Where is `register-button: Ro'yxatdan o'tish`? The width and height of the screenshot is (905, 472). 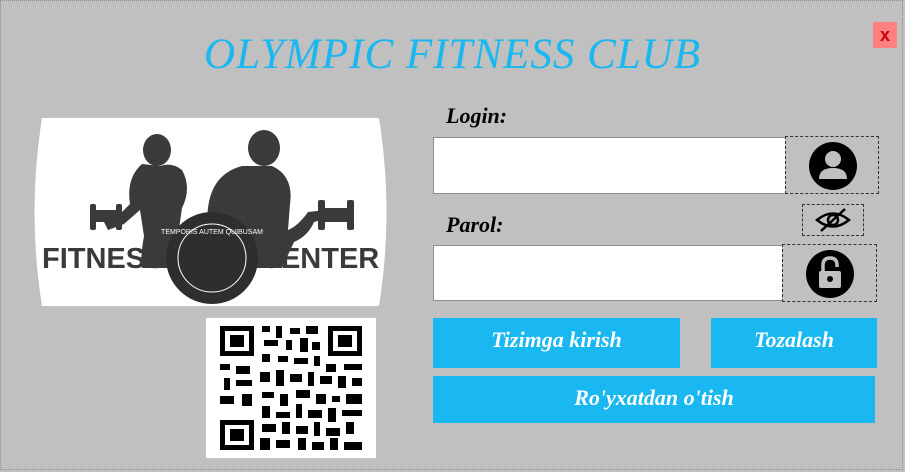 register-button: Ro'yxatdan o'tish is located at coordinates (654, 399).